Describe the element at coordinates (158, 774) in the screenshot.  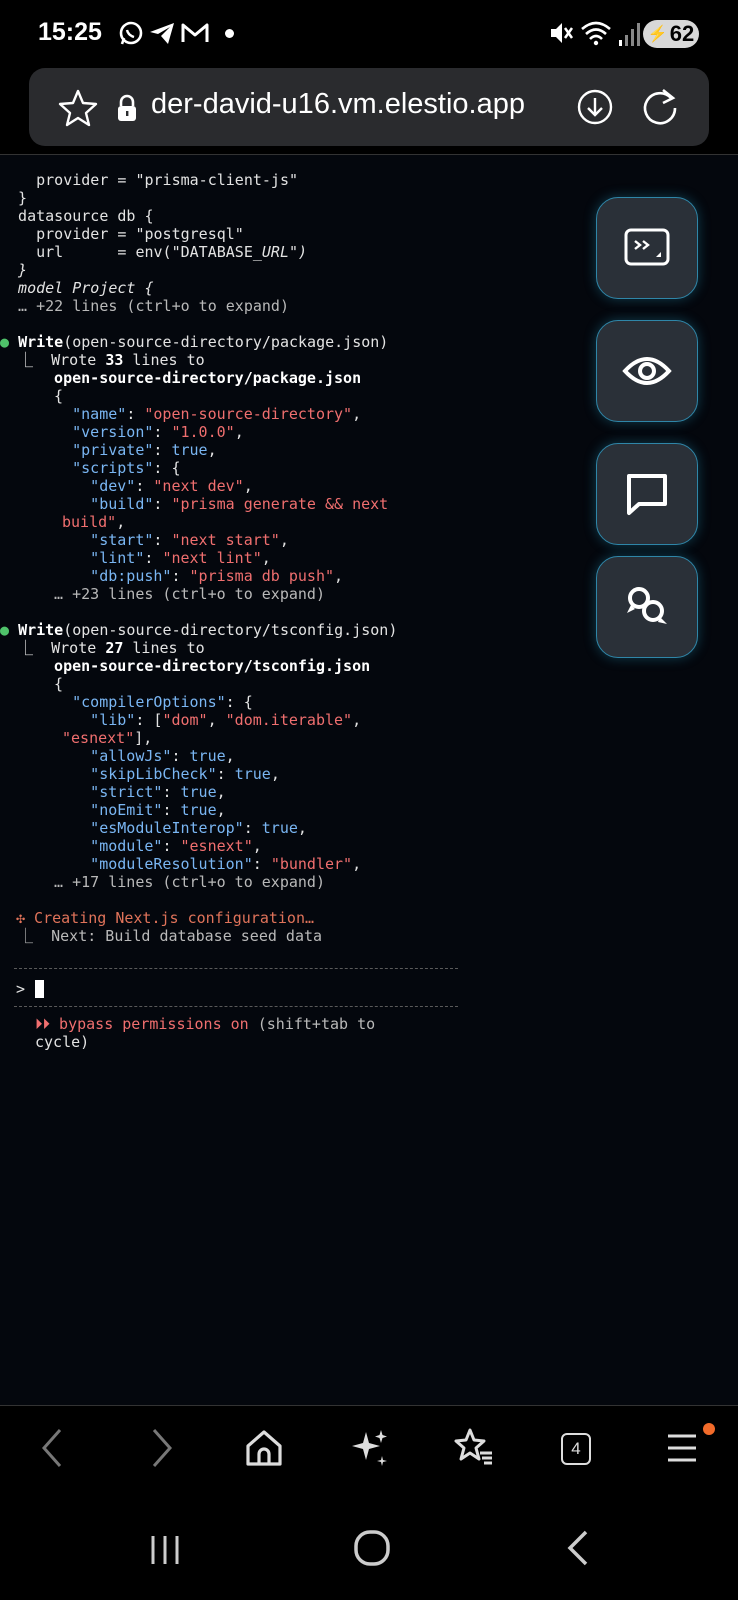
I see `code-line: "skipLibCheck": true,` at that location.